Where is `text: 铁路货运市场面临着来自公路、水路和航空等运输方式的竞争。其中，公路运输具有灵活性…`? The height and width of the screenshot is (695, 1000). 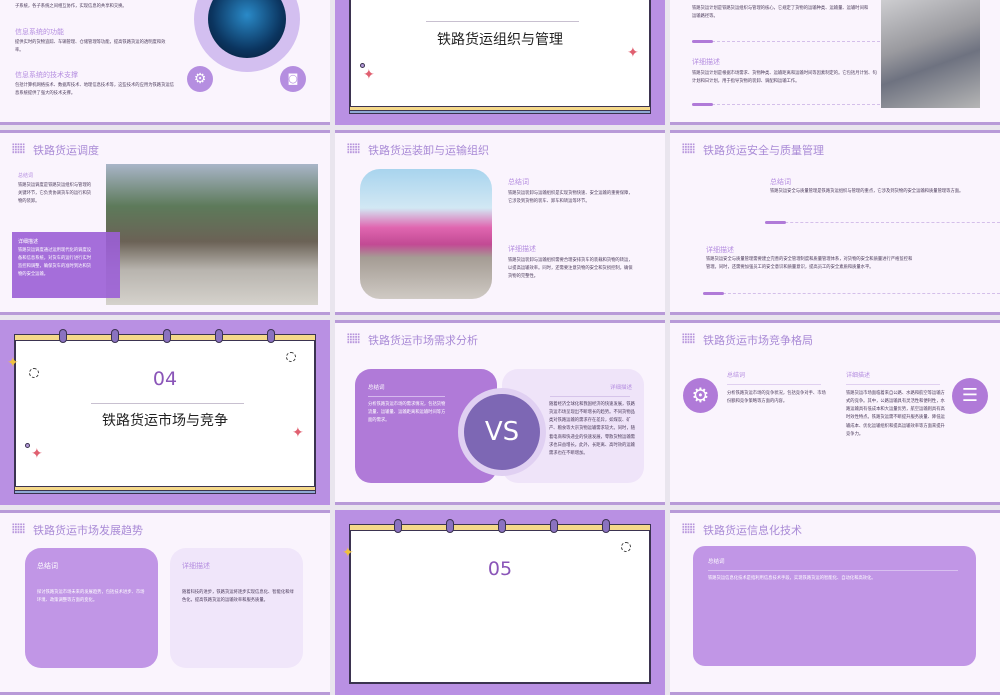 text: 铁路货运市场面临着来自公路、水路和航空等运输方式的竞争。其中，公路运输具有灵活性… is located at coordinates (895, 414).